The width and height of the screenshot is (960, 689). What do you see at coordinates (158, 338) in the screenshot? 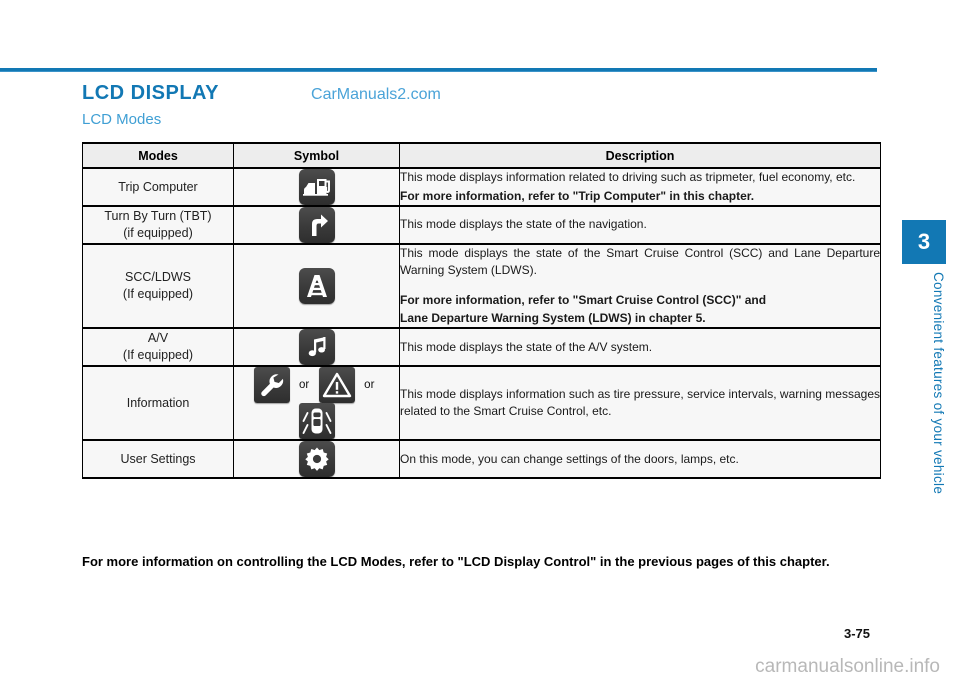
I see `mode-label: A/V` at bounding box center [158, 338].